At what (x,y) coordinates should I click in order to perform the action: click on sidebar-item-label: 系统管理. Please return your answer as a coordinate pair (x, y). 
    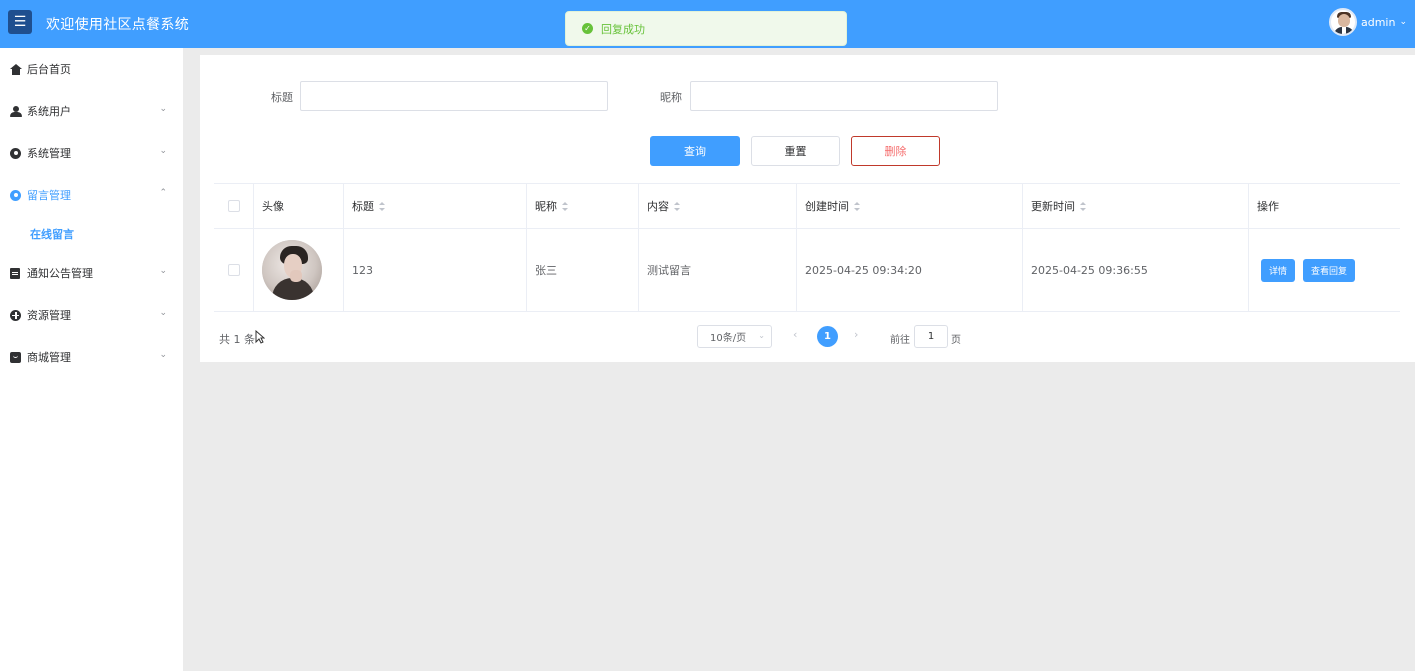
    Looking at the image, I should click on (49, 153).